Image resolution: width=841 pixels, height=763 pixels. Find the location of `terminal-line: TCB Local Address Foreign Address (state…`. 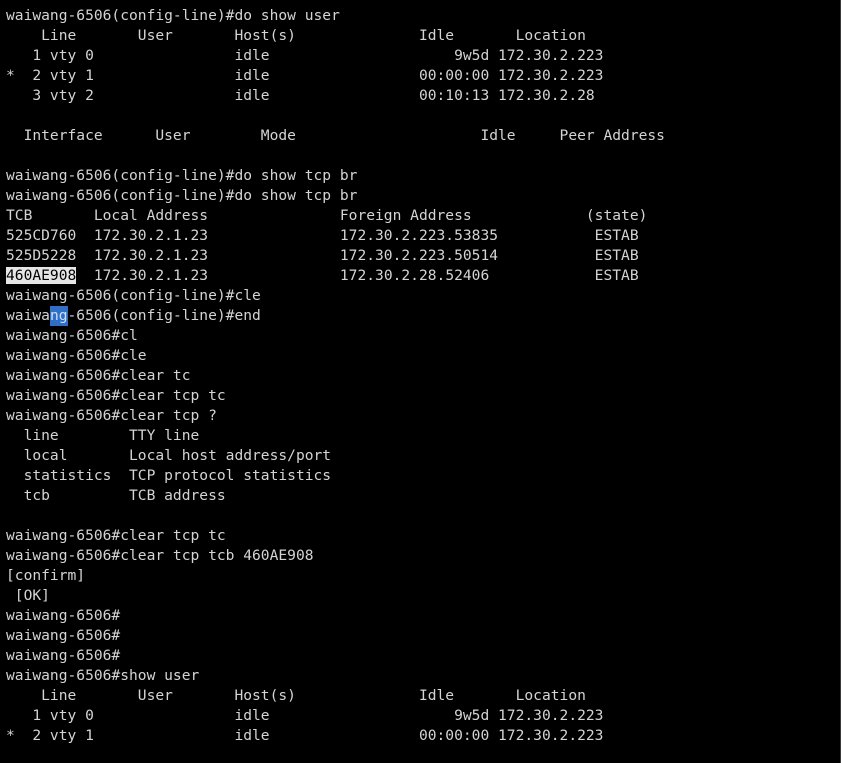

terminal-line: TCB Local Address Foreign Address (state… is located at coordinates (423, 216).